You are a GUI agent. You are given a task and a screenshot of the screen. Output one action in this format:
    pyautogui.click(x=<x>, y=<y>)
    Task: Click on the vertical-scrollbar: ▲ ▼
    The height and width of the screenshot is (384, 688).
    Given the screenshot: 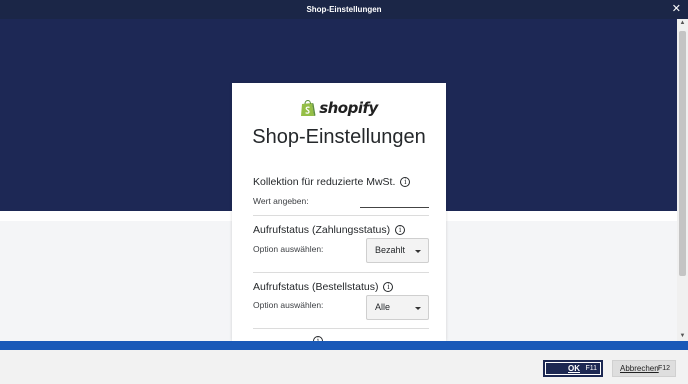 What is the action you would take?
    pyautogui.click(x=682, y=180)
    